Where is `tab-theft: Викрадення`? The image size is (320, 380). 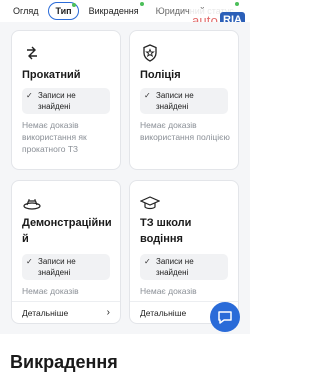 tab-theft: Викрадення is located at coordinates (114, 11).